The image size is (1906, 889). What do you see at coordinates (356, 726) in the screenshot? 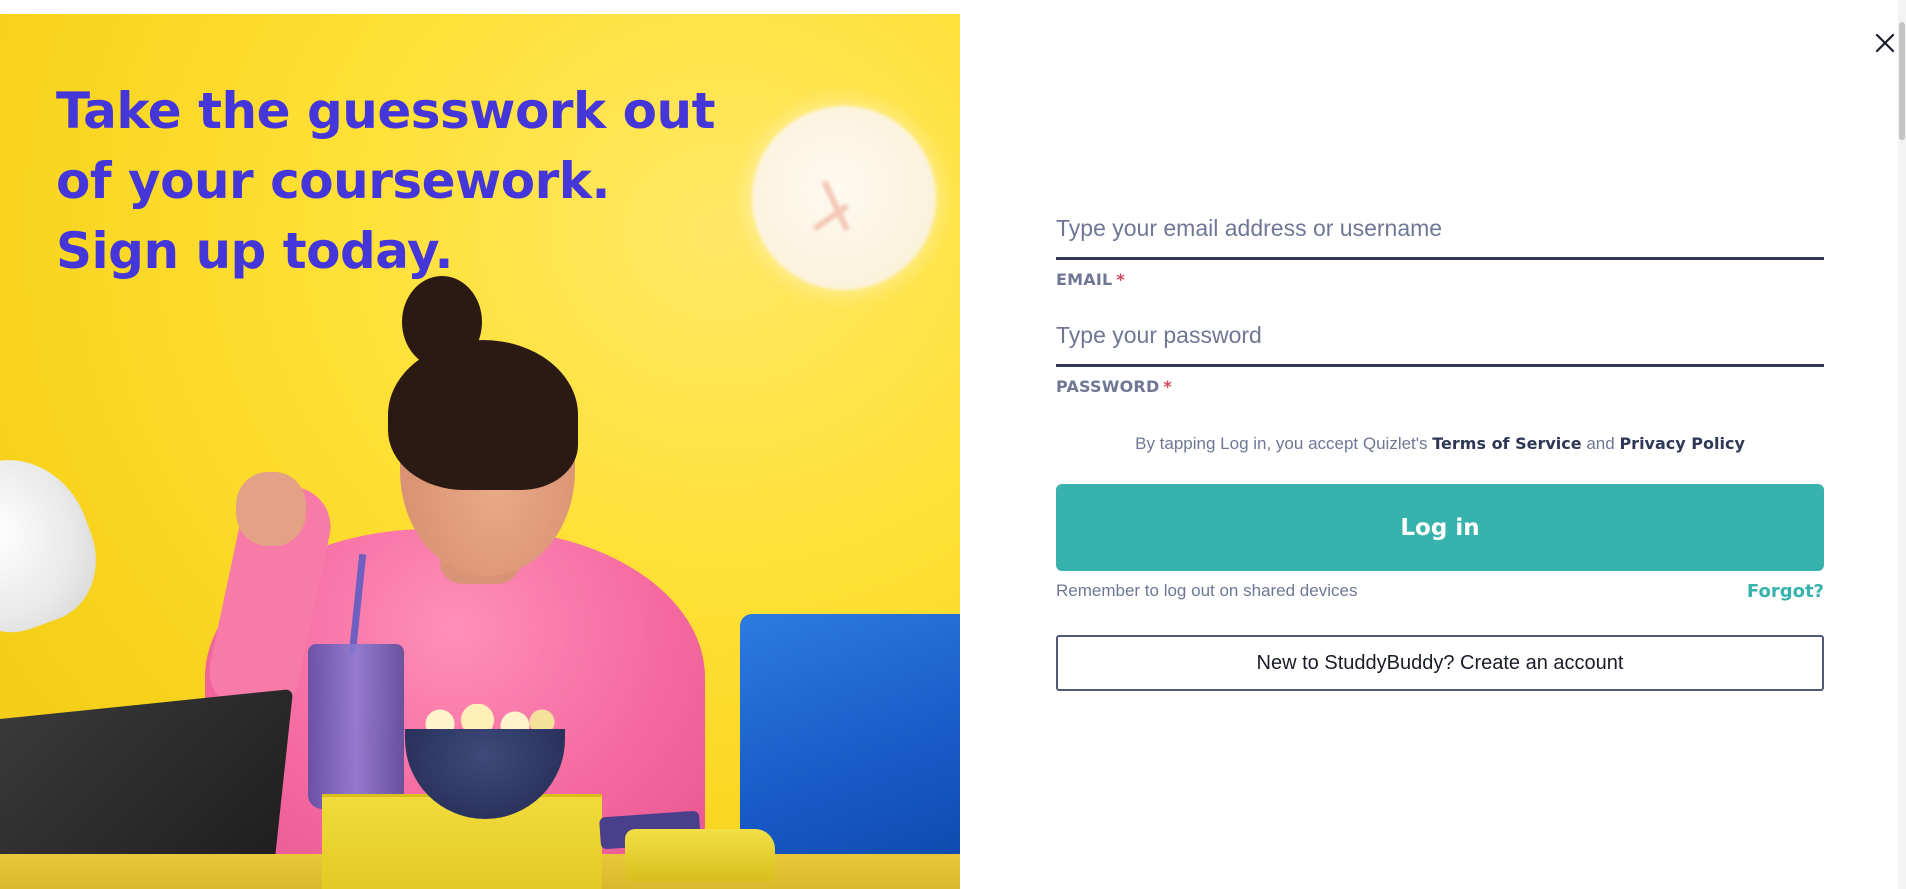
I see `drink-cup-image` at bounding box center [356, 726].